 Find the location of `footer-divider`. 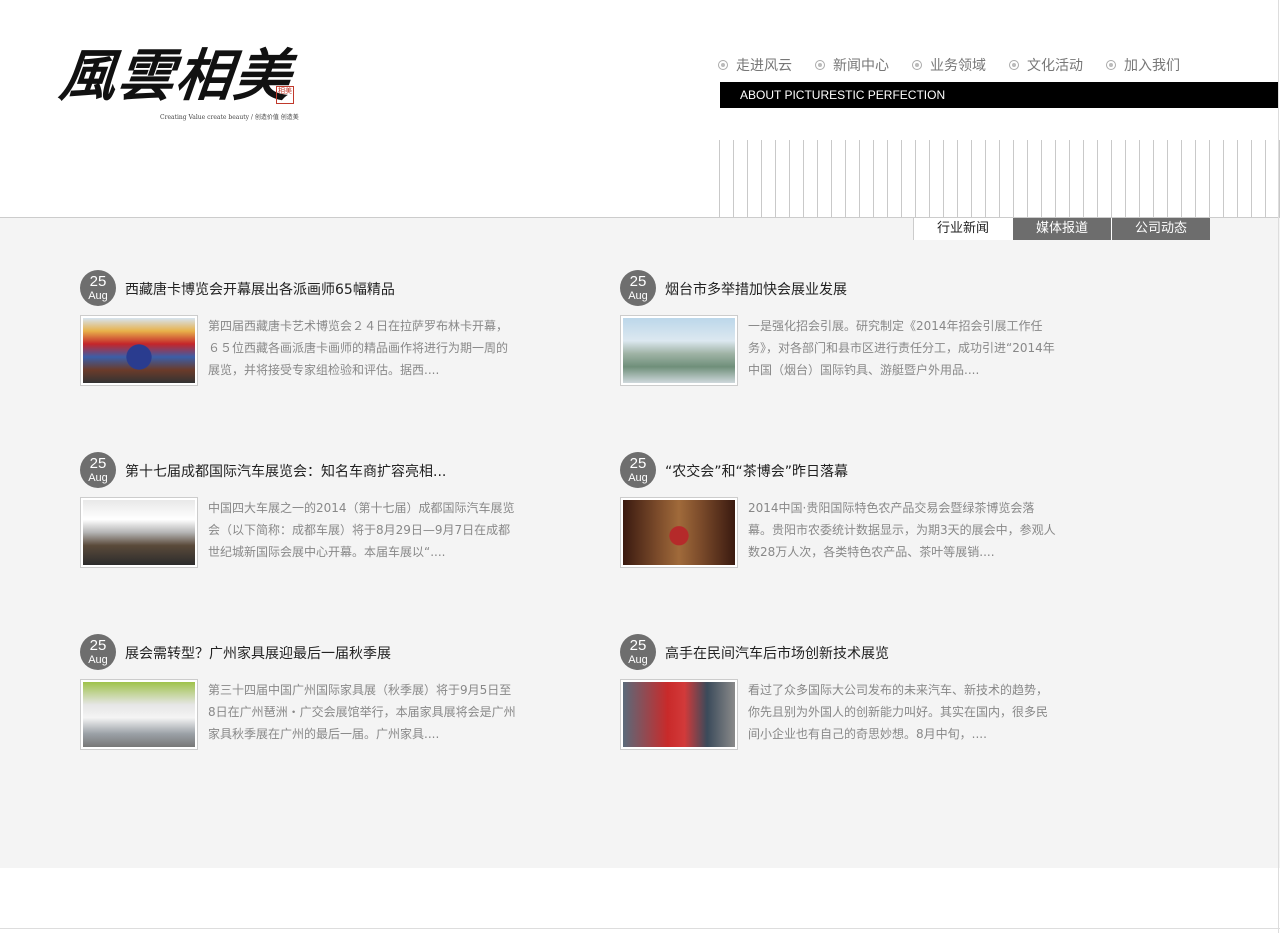

footer-divider is located at coordinates (640, 928).